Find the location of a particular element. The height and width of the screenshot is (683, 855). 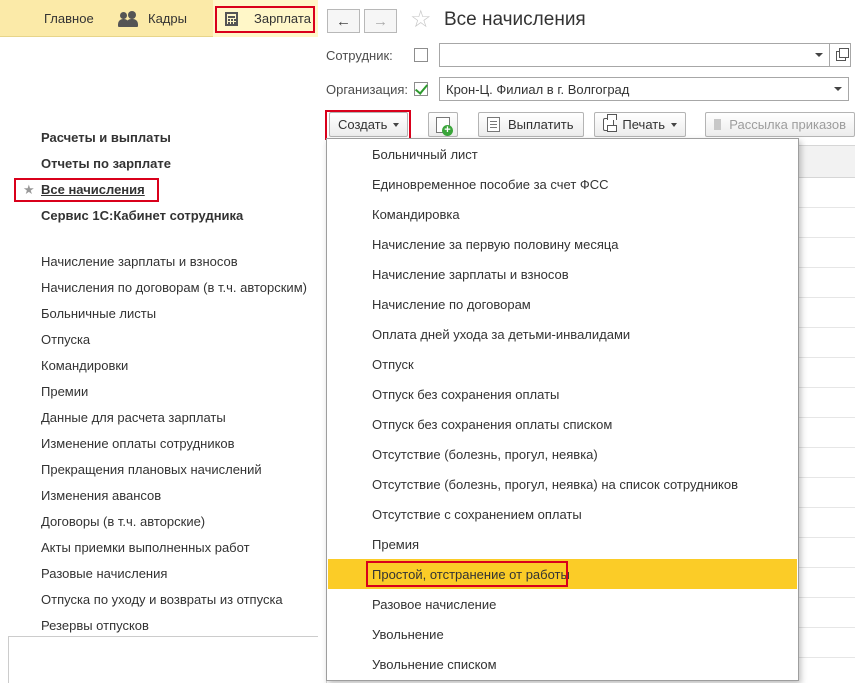

nav-item: Прекращения плановых начислений is located at coordinates (151, 469).